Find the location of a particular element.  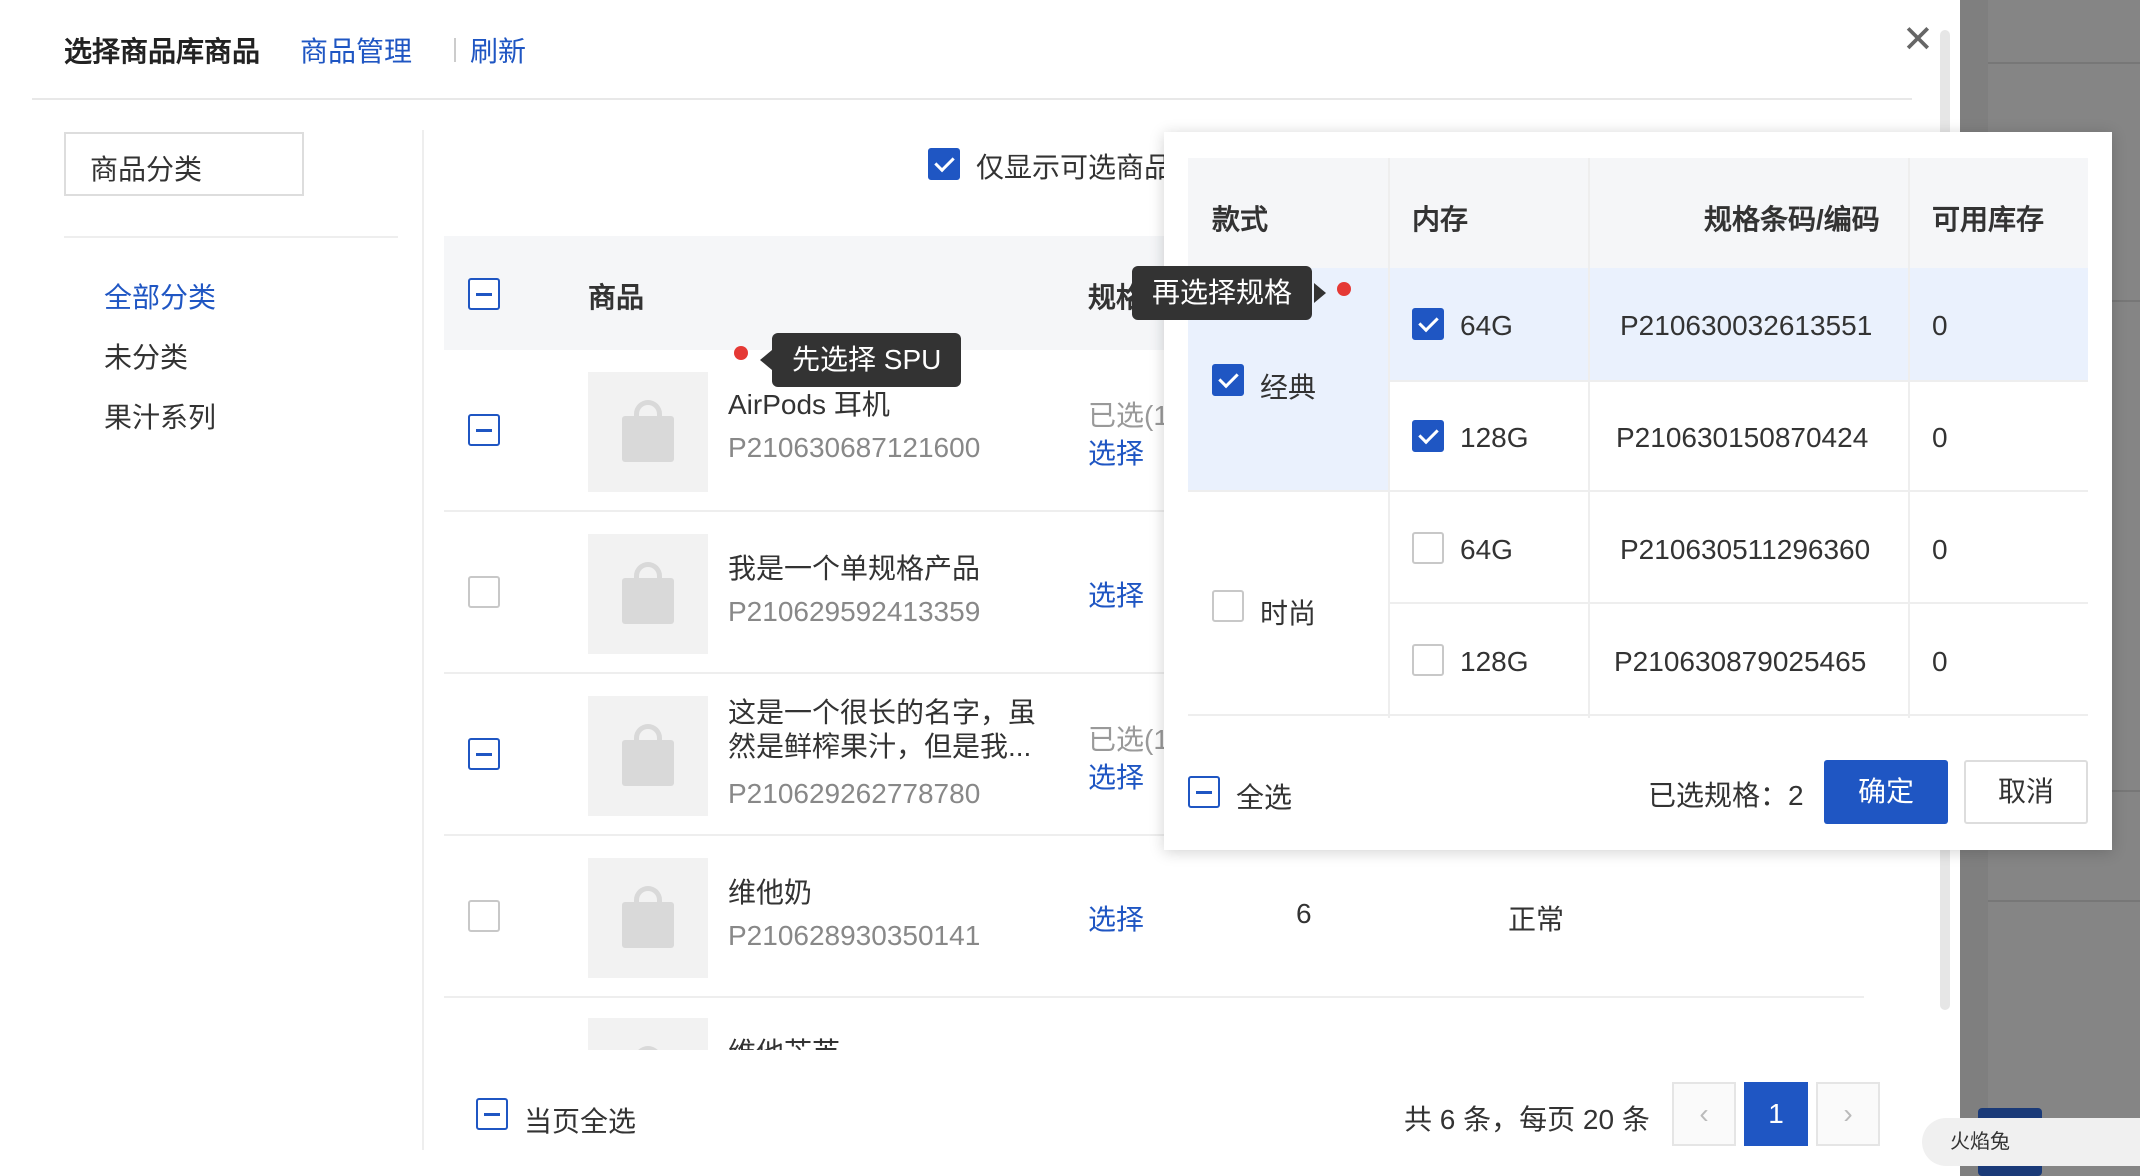

popup-select-all-label: 全选 is located at coordinates (1264, 797).